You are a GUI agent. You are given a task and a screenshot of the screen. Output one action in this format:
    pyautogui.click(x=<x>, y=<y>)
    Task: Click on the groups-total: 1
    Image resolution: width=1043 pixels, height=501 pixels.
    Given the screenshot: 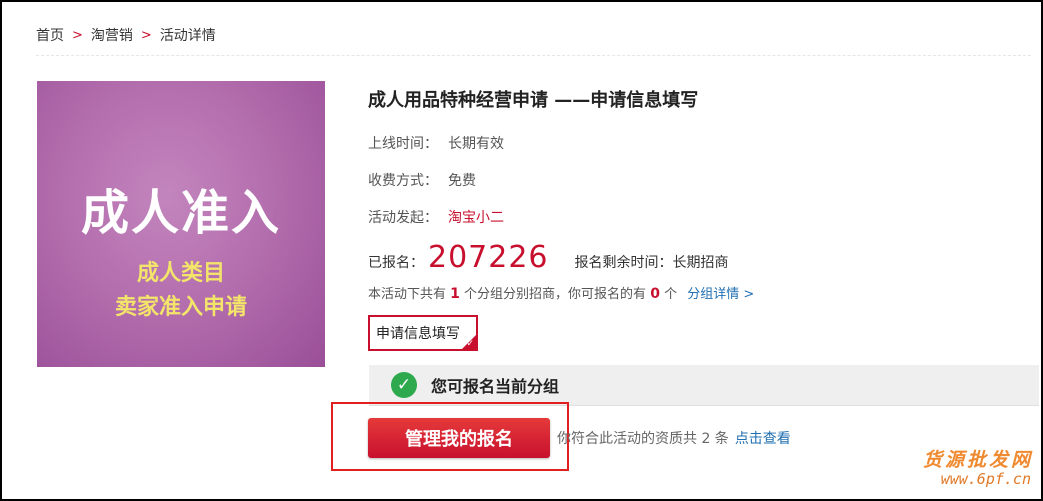 What is the action you would take?
    pyautogui.click(x=455, y=294)
    